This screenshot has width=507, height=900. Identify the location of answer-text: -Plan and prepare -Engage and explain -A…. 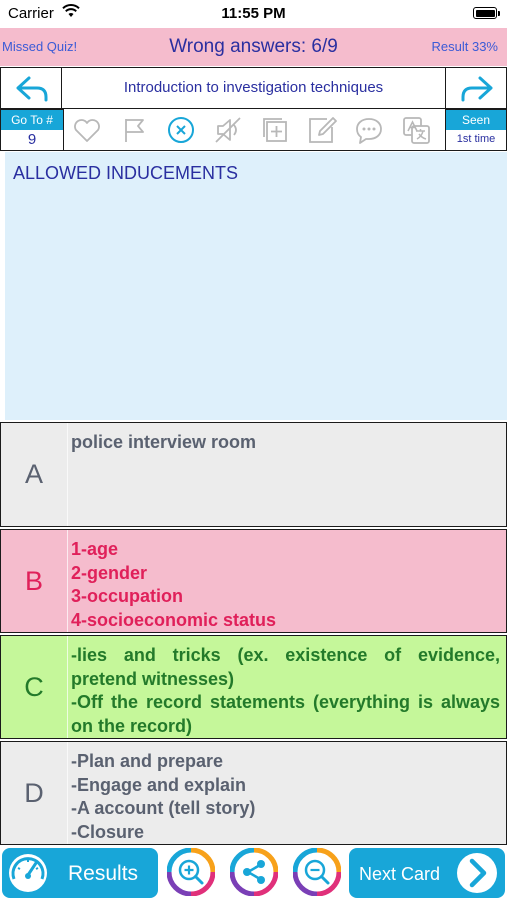
(163, 796).